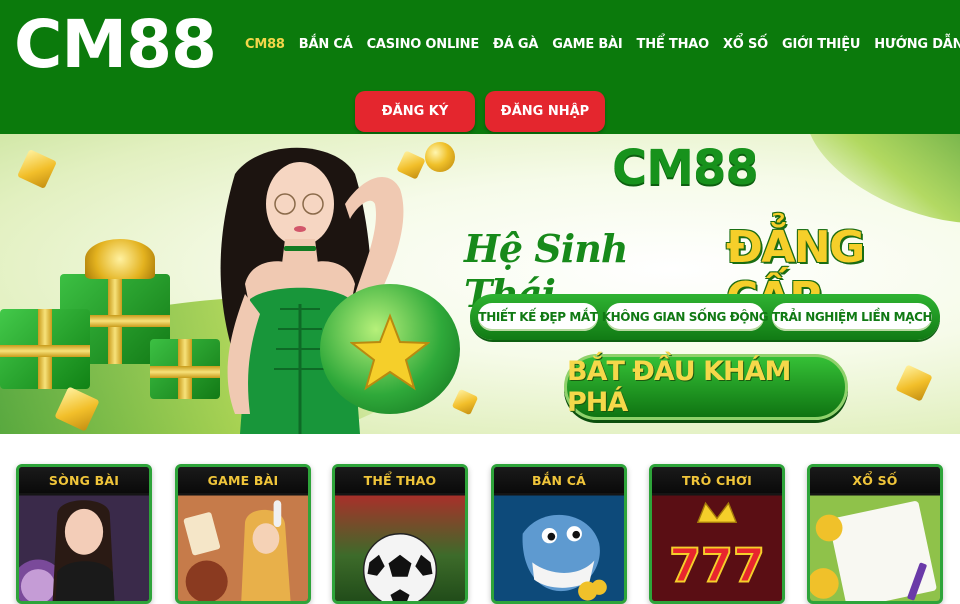 Image resolution: width=960 pixels, height=604 pixels. I want to click on svg-text: 777, so click(717, 566).